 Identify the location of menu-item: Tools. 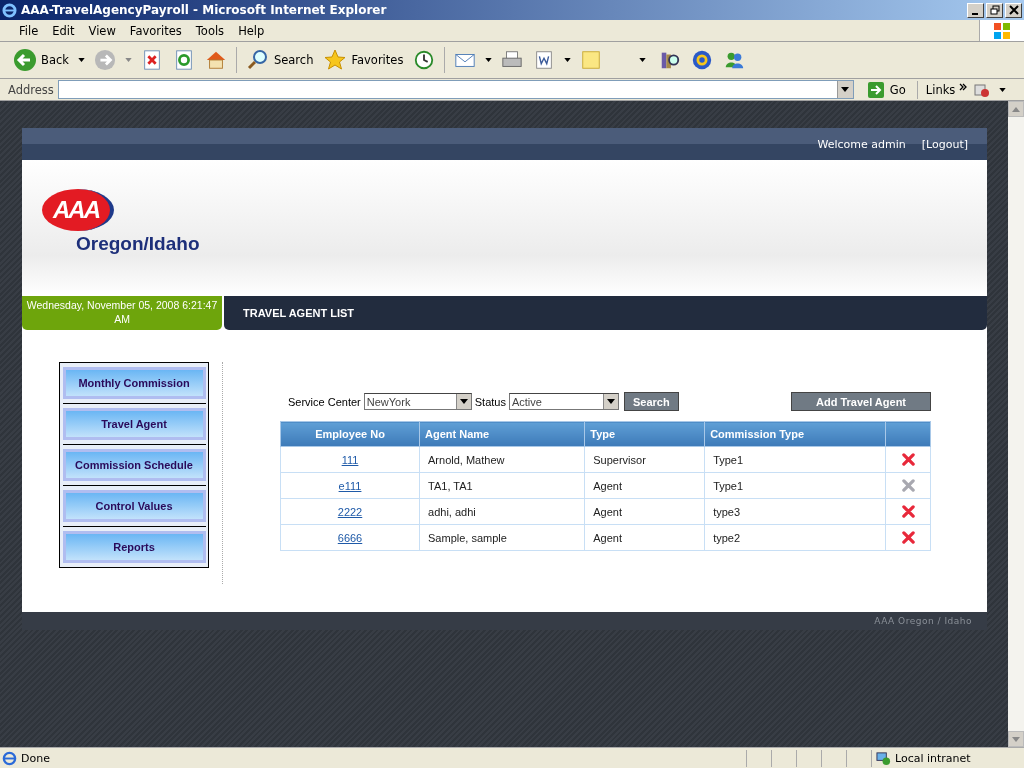
(210, 30).